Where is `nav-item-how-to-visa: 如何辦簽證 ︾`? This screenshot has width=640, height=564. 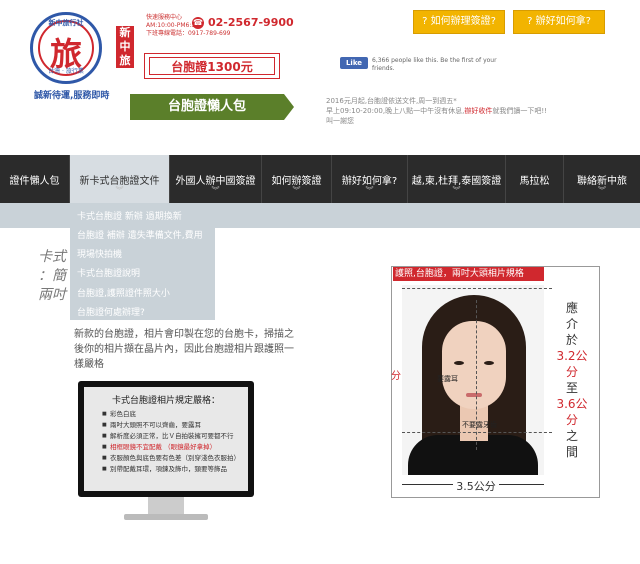
nav-item-how-to-visa: 如何辦簽證 ︾ is located at coordinates (297, 179).